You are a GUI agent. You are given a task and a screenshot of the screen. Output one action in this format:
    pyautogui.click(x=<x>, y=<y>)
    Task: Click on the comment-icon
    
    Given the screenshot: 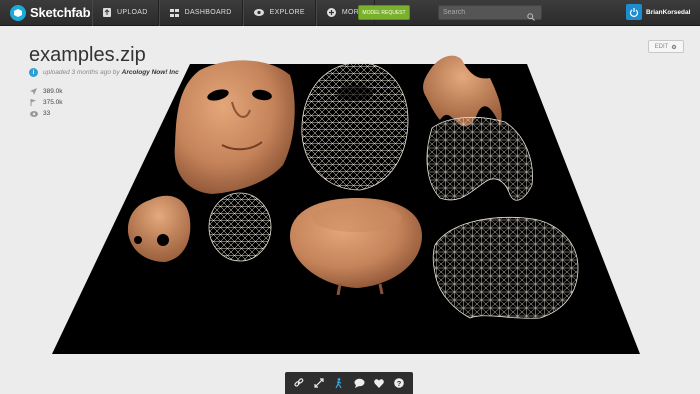 What is the action you would take?
    pyautogui.click(x=359, y=383)
    